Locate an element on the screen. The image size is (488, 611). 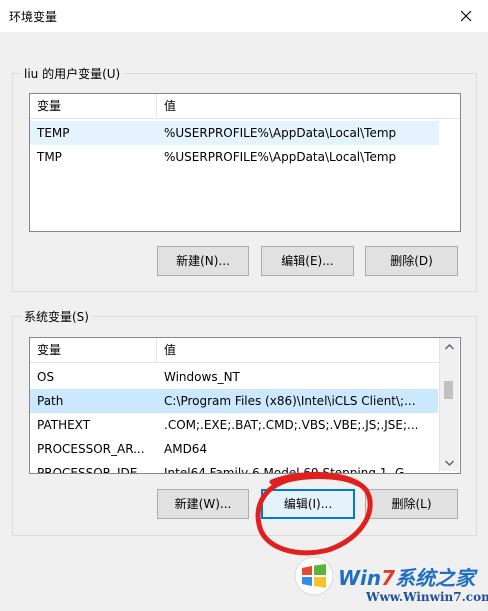
close-button is located at coordinates (466, 16).